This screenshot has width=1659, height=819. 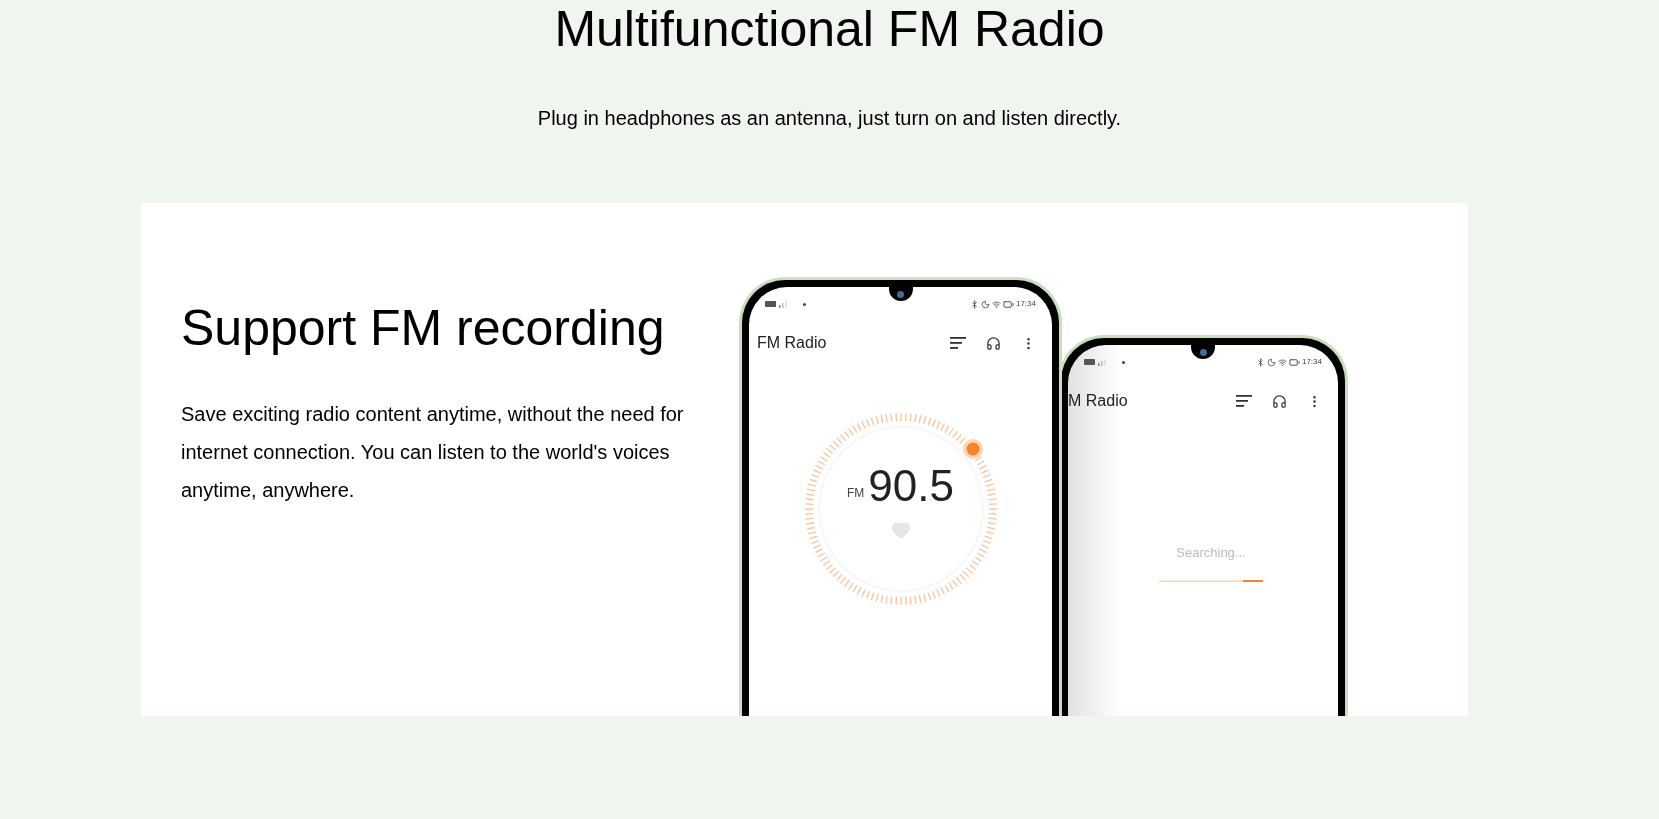 What do you see at coordinates (423, 328) in the screenshot?
I see `feature-title: Support FM recording` at bounding box center [423, 328].